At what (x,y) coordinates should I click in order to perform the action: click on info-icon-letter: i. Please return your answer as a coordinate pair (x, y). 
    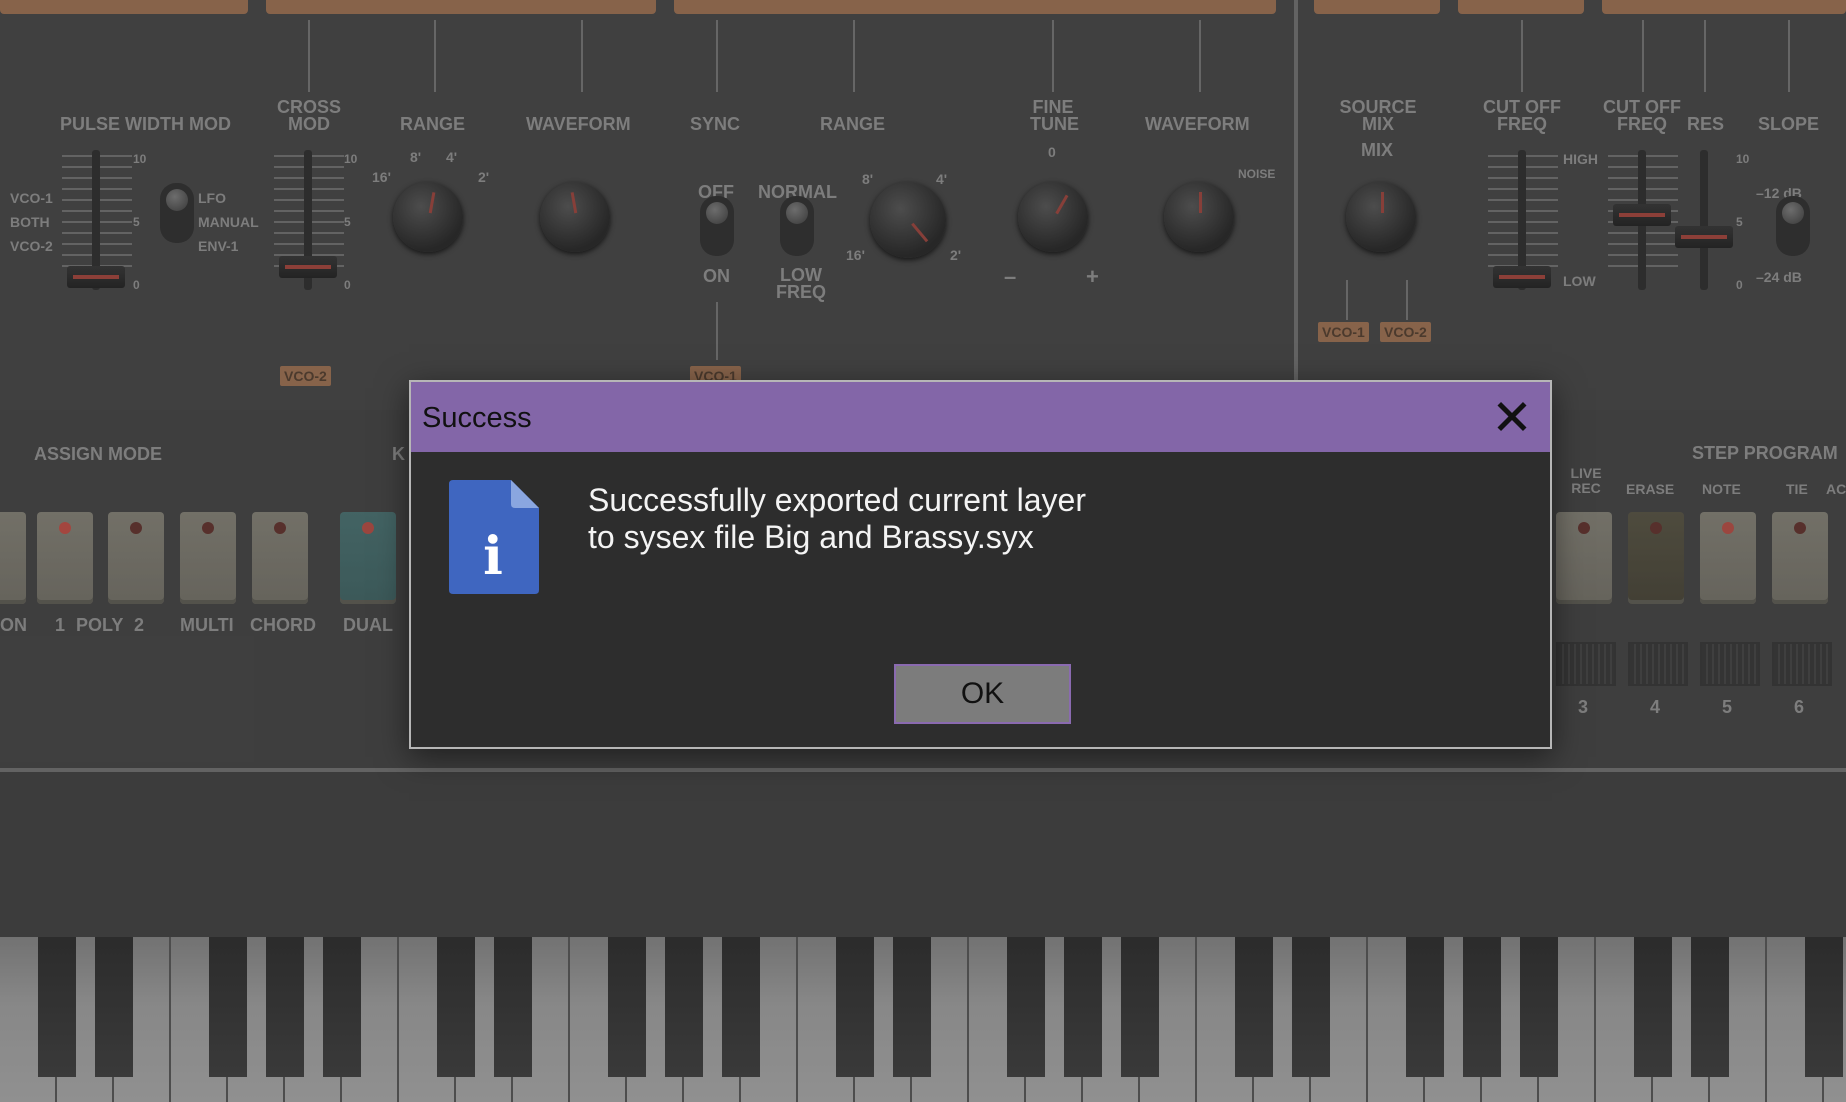
    Looking at the image, I should click on (493, 556).